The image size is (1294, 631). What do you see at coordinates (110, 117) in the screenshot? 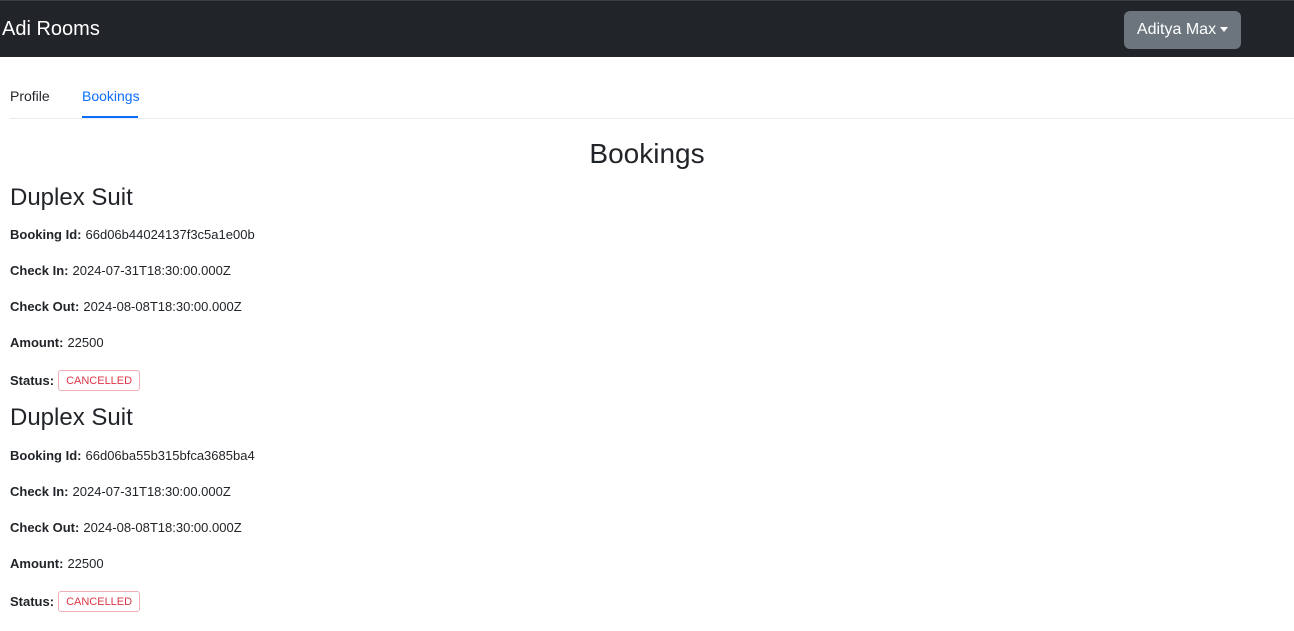
I see `active-tab-indicator` at bounding box center [110, 117].